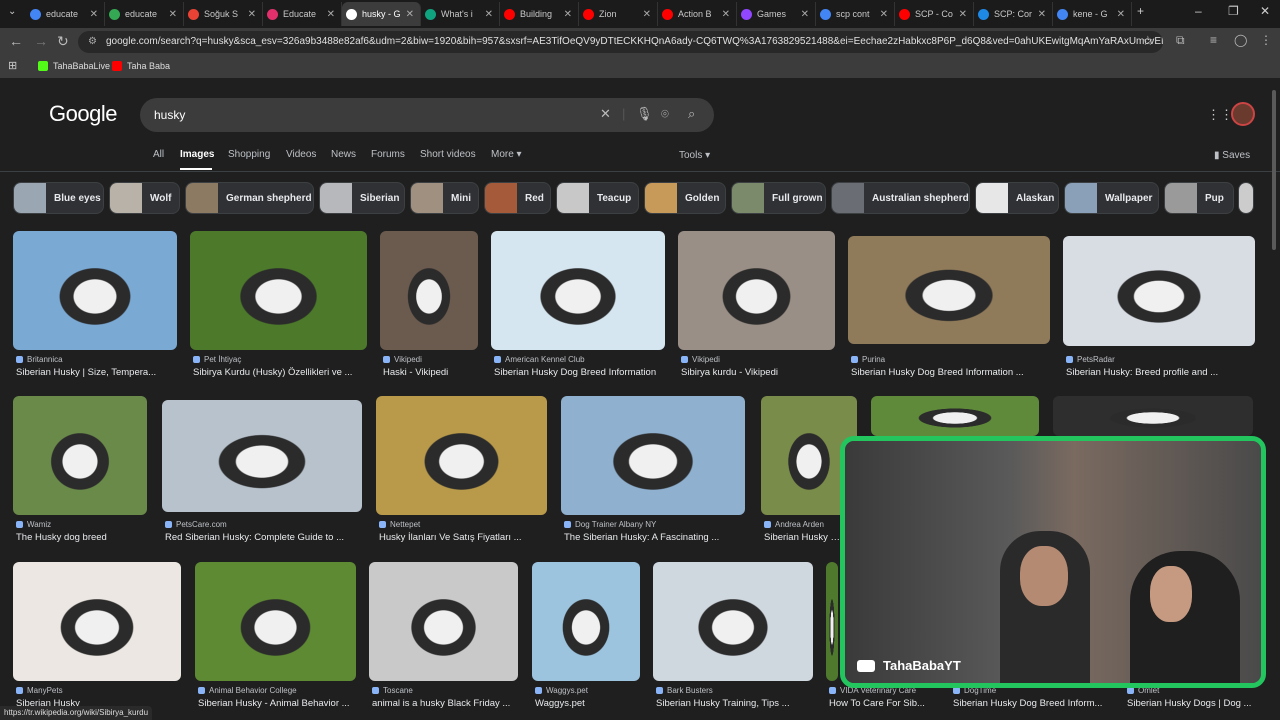 The image size is (1280, 720). I want to click on browser-tab: What's i ✕, so click(460, 14).